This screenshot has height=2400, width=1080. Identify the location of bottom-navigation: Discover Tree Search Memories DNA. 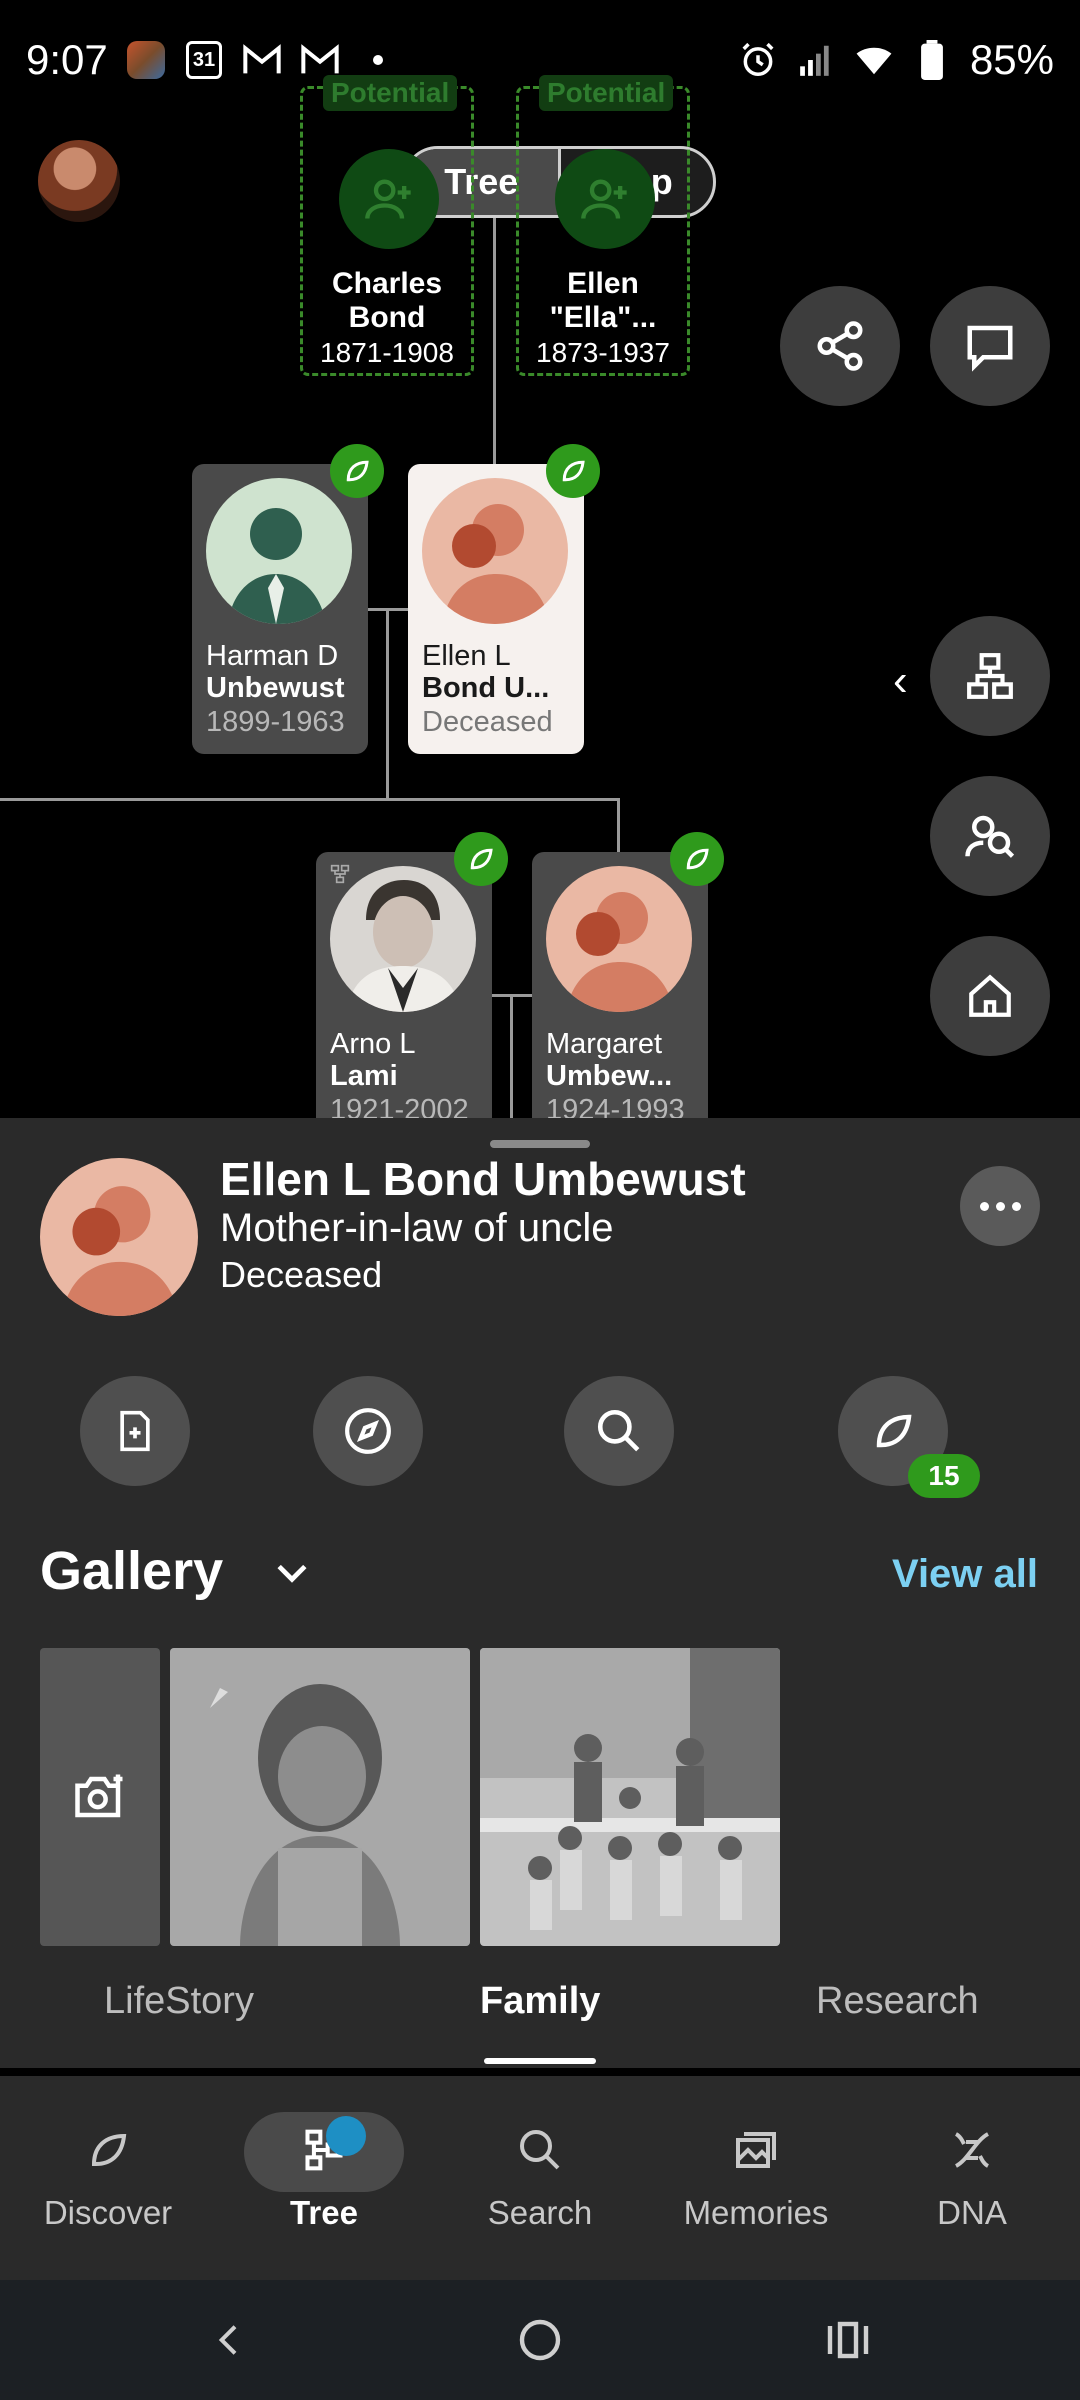
(540, 2178).